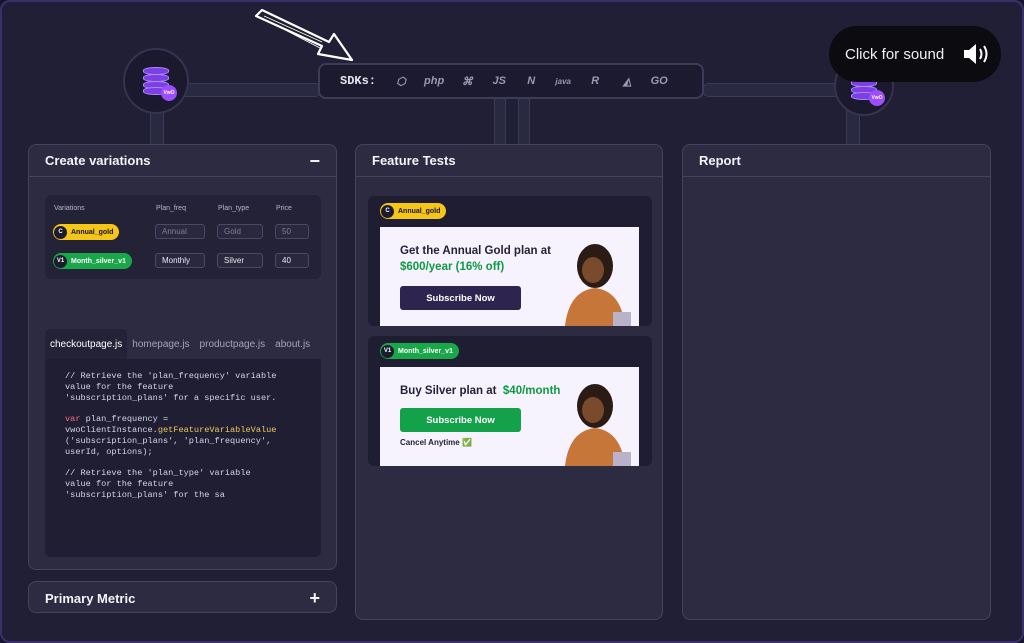 The width and height of the screenshot is (1024, 643). Describe the element at coordinates (524, 121) in the screenshot. I see `connector-mid-b` at that location.